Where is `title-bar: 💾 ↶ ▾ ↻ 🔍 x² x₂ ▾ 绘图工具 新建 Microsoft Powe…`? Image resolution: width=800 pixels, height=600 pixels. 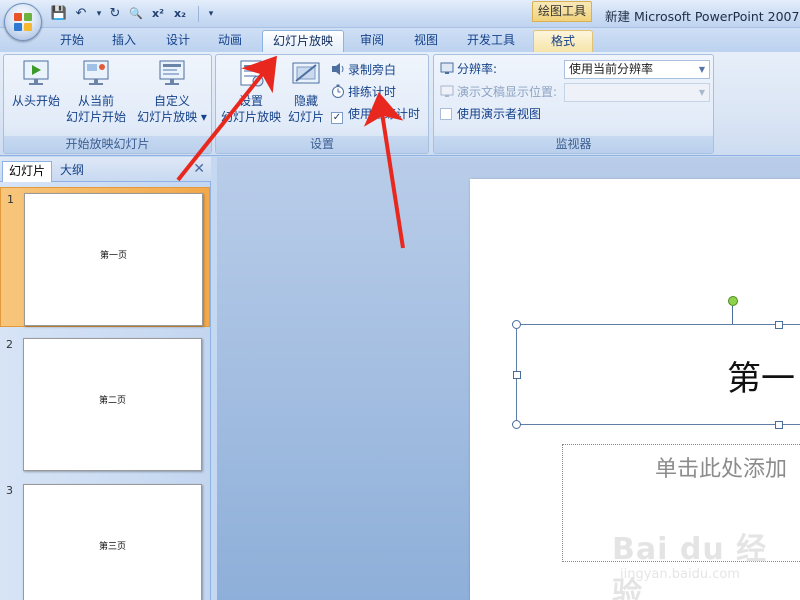 title-bar: 💾 ↶ ▾ ↻ 🔍 x² x₂ ▾ 绘图工具 新建 Microsoft Powe… is located at coordinates (400, 20).